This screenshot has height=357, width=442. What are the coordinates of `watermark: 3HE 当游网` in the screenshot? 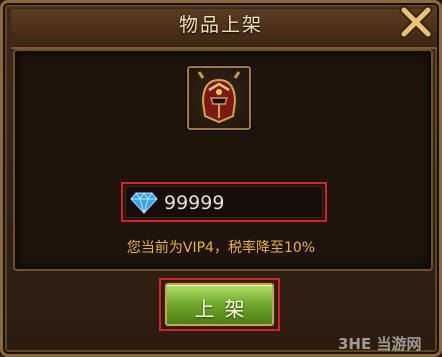 It's located at (380, 344).